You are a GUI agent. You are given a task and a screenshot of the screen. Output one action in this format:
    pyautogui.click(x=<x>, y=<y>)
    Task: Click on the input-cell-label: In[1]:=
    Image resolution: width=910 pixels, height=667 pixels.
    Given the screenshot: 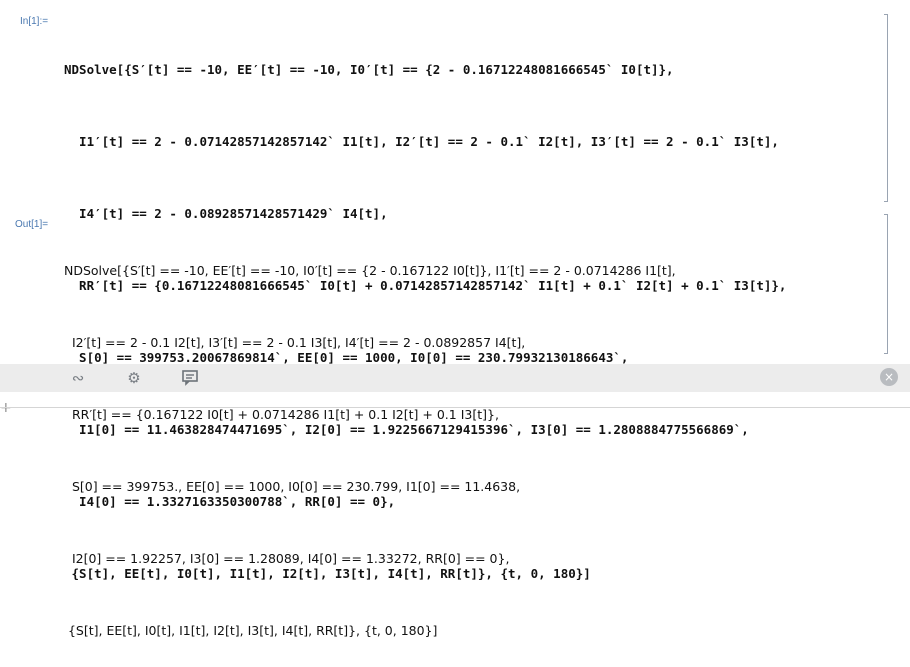 What is the action you would take?
    pyautogui.click(x=34, y=21)
    